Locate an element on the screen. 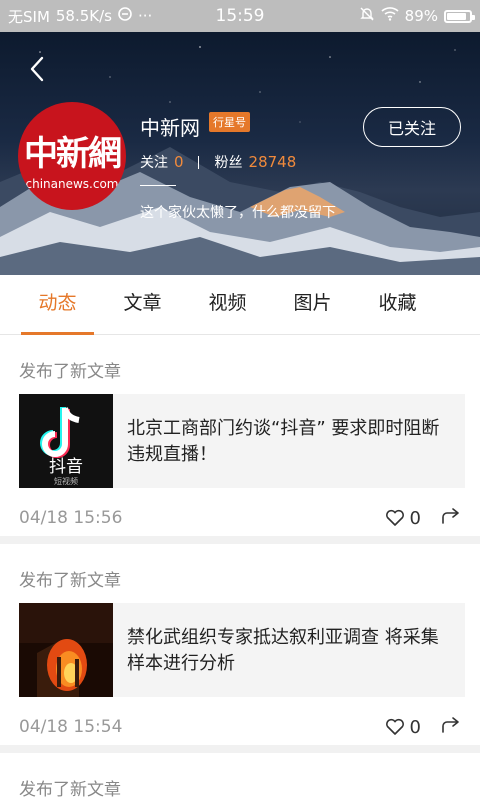 The width and height of the screenshot is (480, 800). article-link: 禁化武组织专家抵达叙利亚调查 将采集样本进行分析 is located at coordinates (242, 650).